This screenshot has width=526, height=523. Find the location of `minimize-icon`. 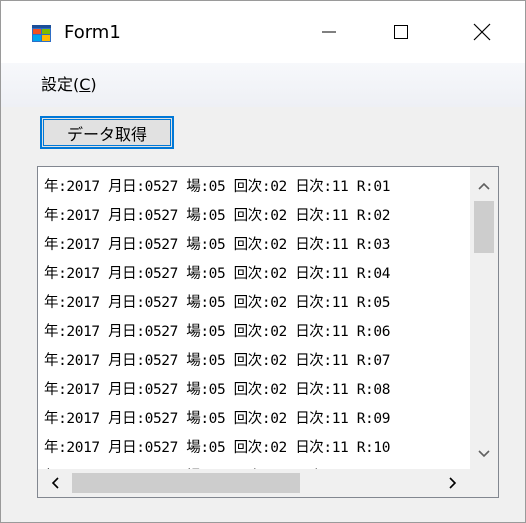

minimize-icon is located at coordinates (329, 32).